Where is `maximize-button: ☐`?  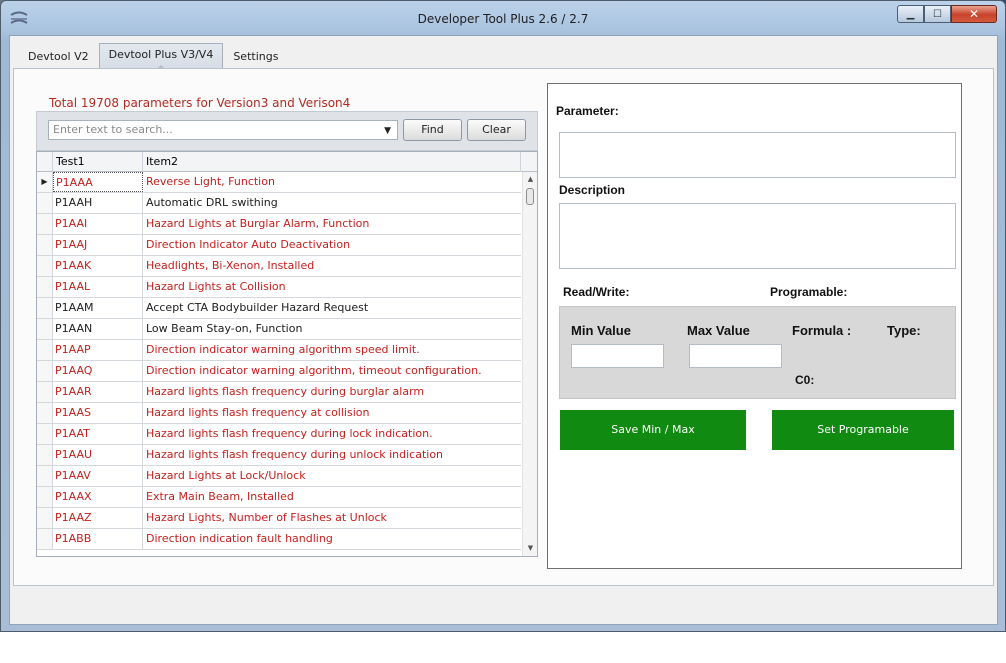 maximize-button: ☐ is located at coordinates (937, 14).